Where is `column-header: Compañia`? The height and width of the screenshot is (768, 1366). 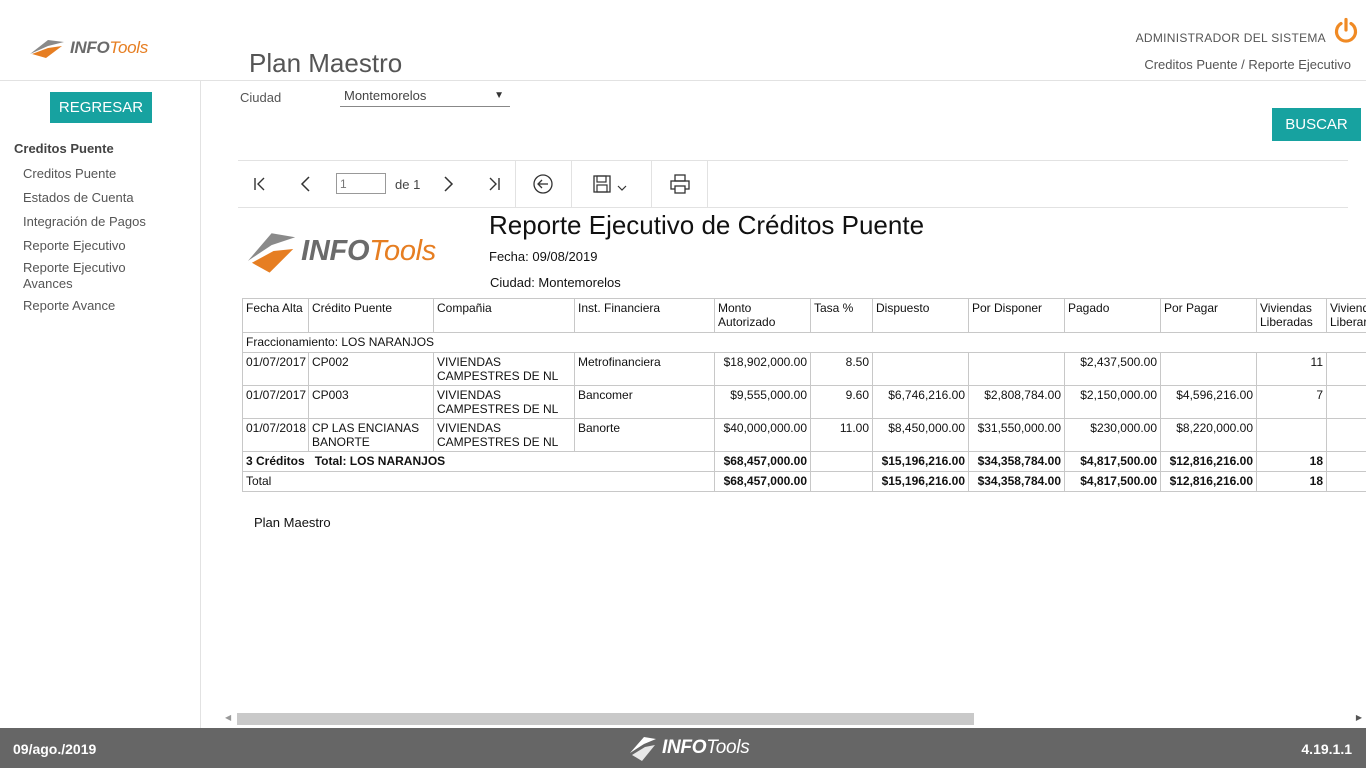 column-header: Compañia is located at coordinates (504, 315).